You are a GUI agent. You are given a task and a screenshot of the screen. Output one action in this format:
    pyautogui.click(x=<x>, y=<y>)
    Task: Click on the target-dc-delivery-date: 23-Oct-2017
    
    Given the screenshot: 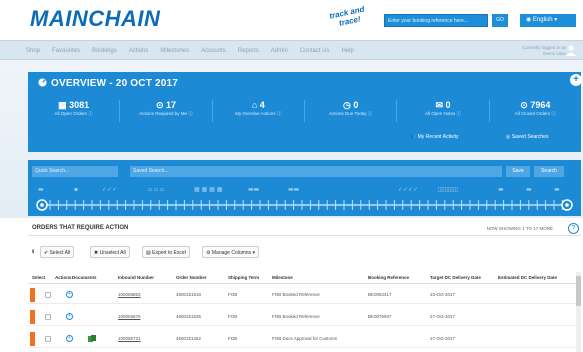 What is the action you would take?
    pyautogui.click(x=443, y=294)
    